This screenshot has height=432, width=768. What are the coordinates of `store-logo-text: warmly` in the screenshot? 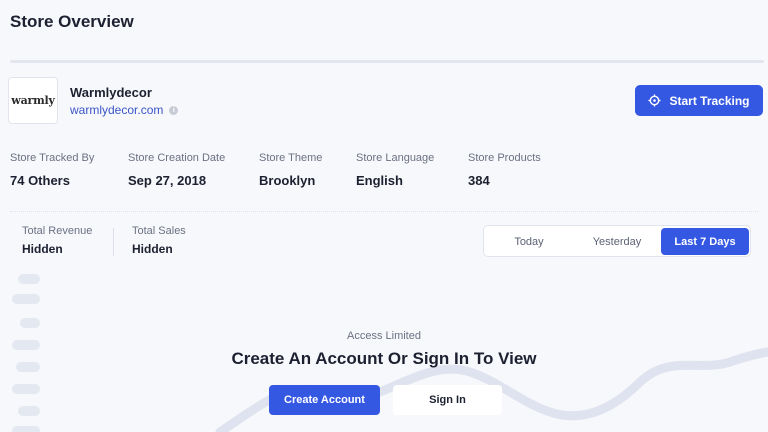 It's located at (33, 100).